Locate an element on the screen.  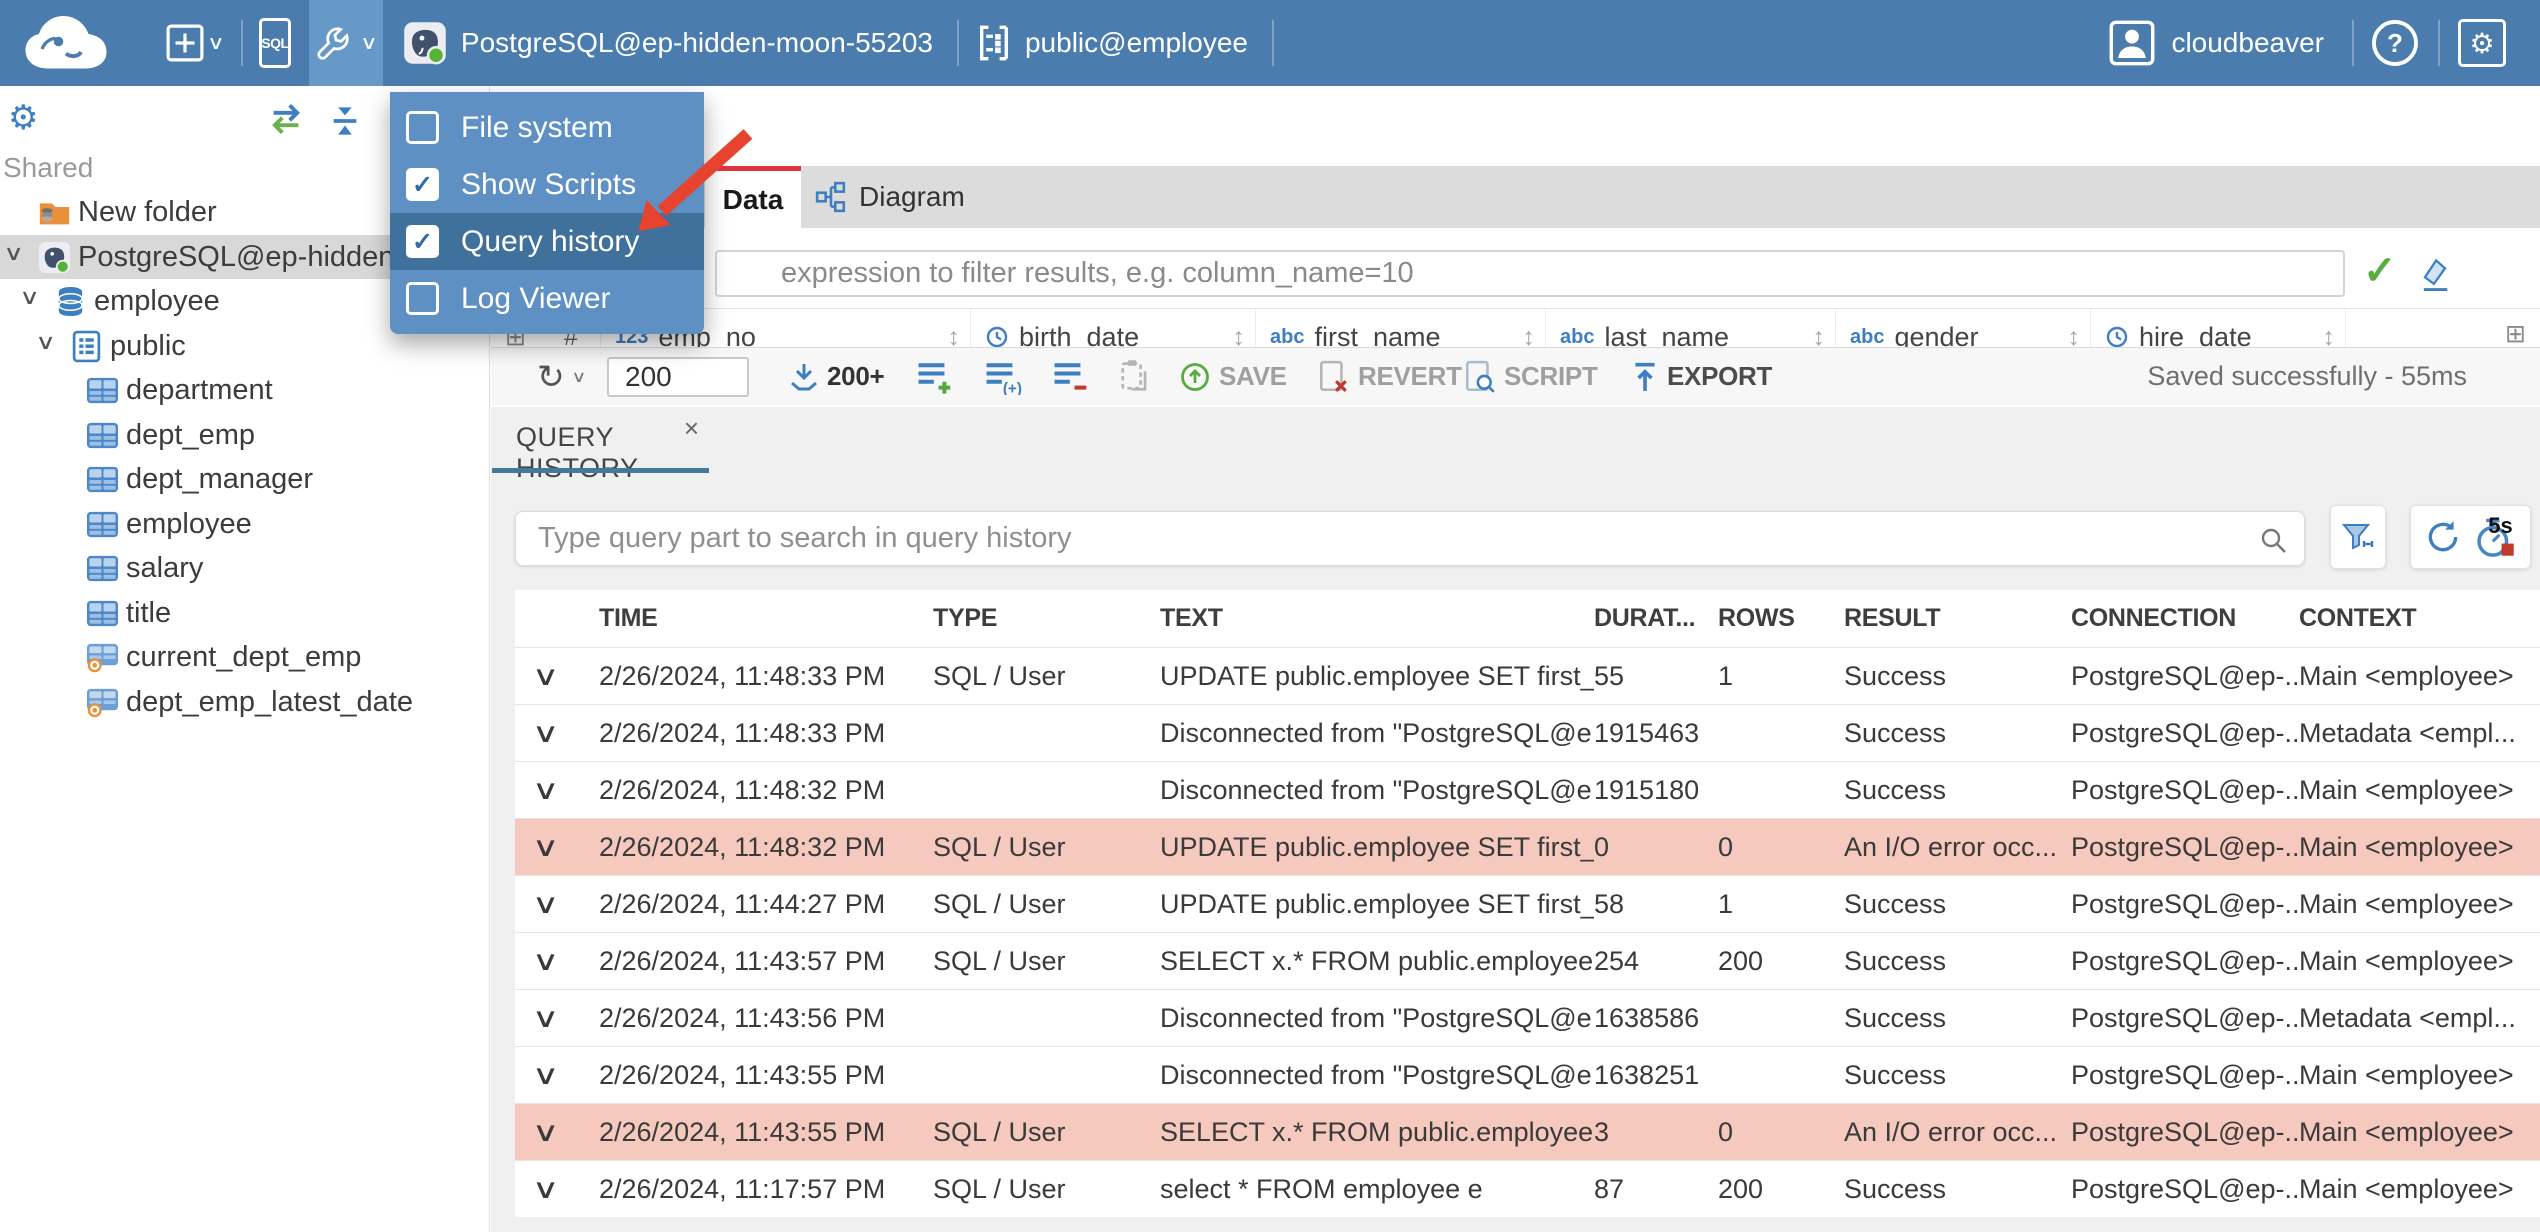
grid-column-gender: abc gender ↕ is located at coordinates (1963, 328).